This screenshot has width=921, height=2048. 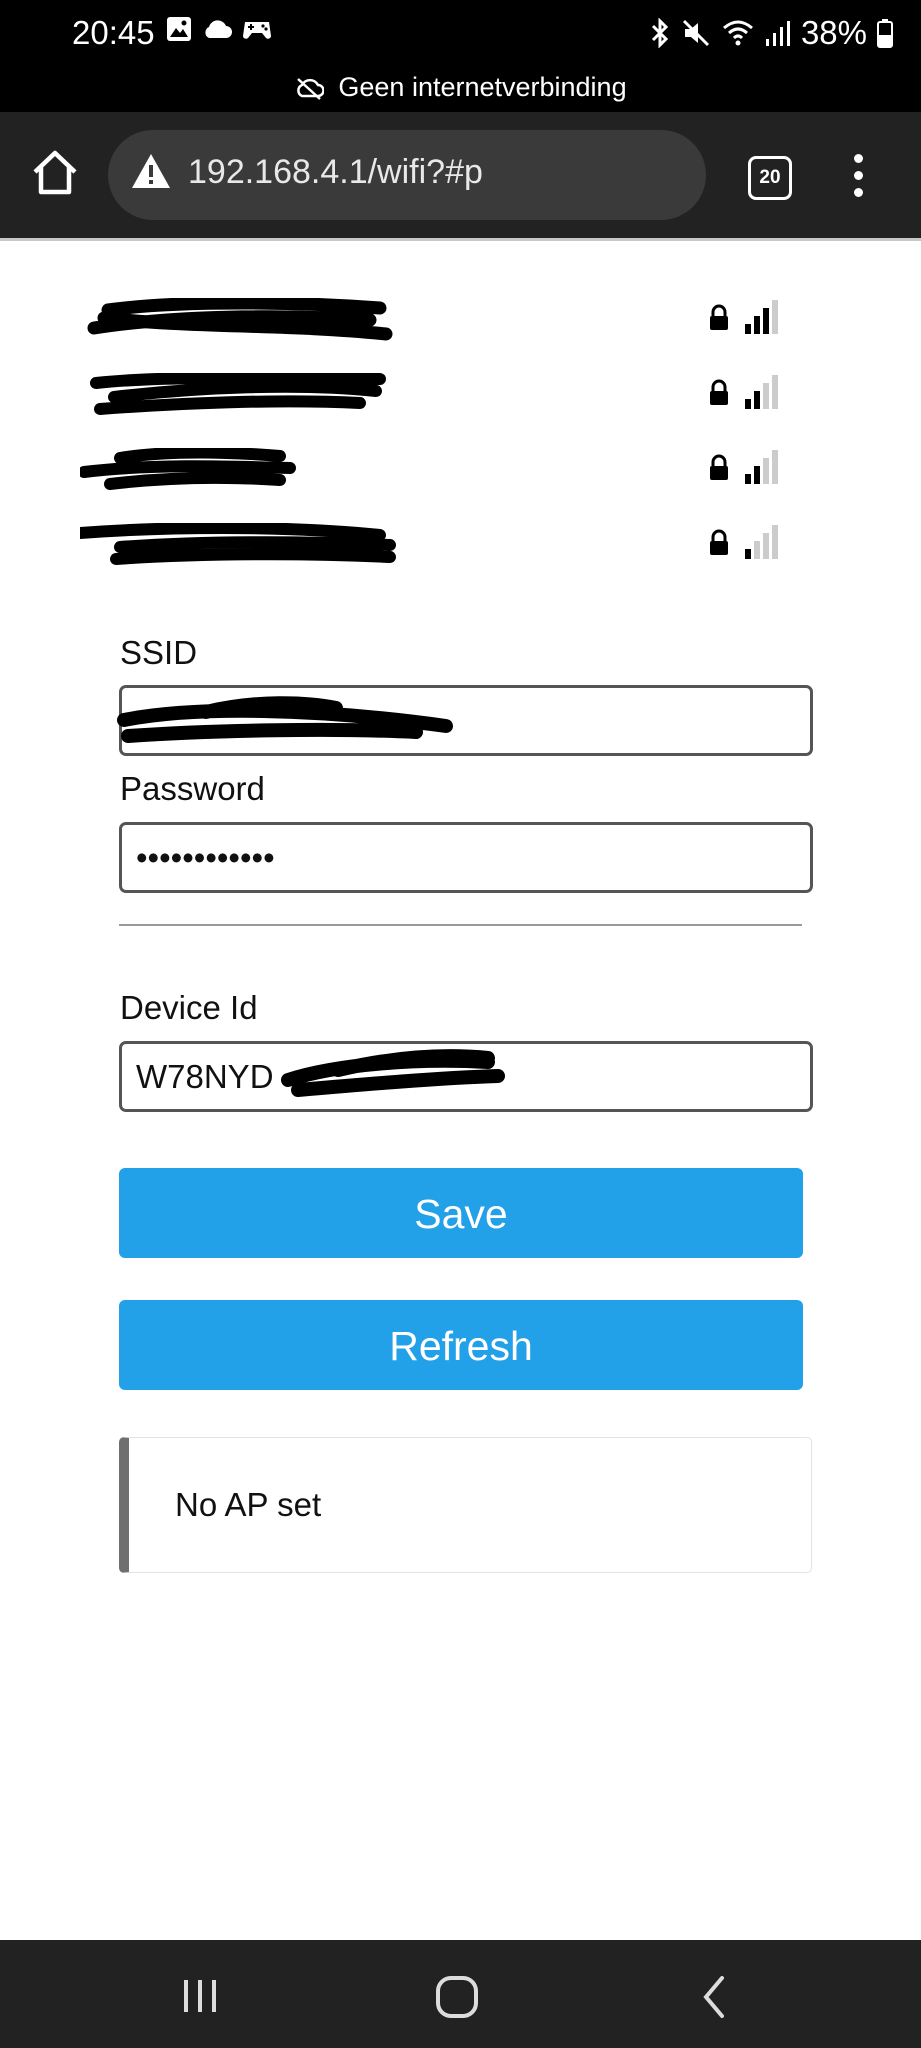 What do you see at coordinates (248, 1504) in the screenshot?
I see `status-message: No AP set` at bounding box center [248, 1504].